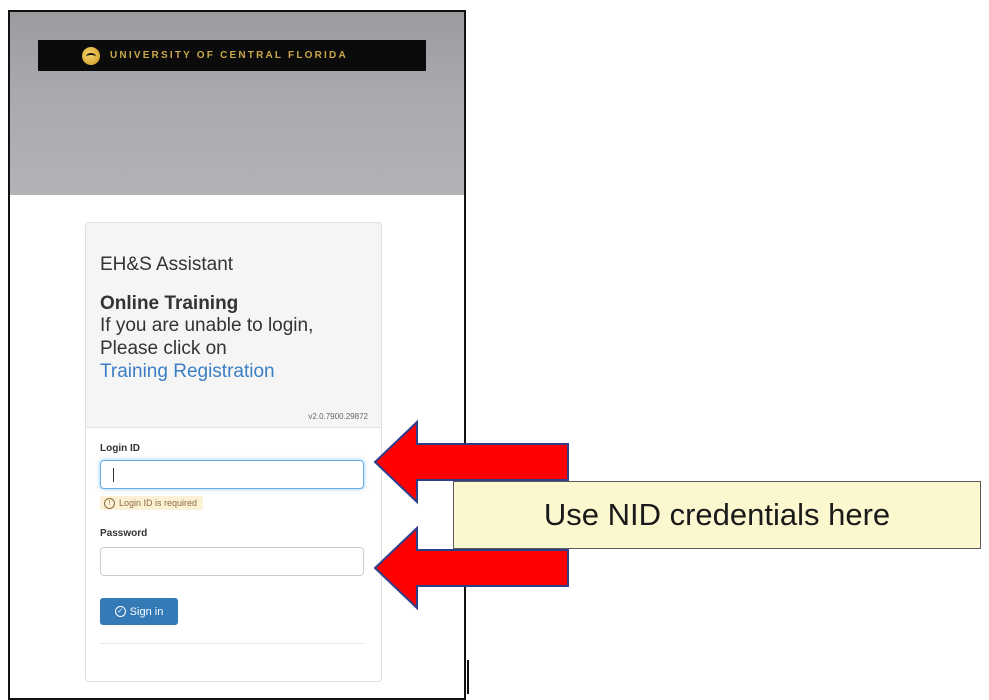 The image size is (989, 700). What do you see at coordinates (229, 55) in the screenshot?
I see `brand-text: UNIVERSITY OF CENTRAL FLORIDA` at bounding box center [229, 55].